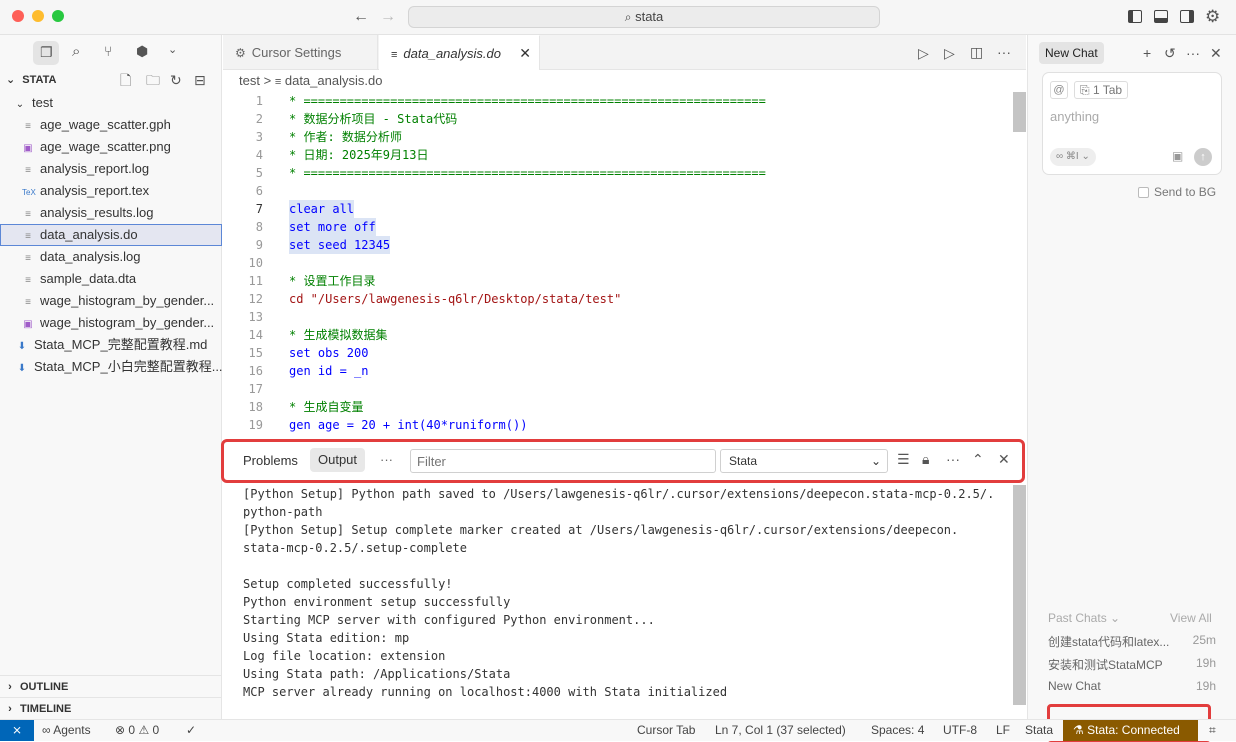 The image size is (1236, 742). Describe the element at coordinates (255, 371) in the screenshot. I see `line-number: 16` at that location.